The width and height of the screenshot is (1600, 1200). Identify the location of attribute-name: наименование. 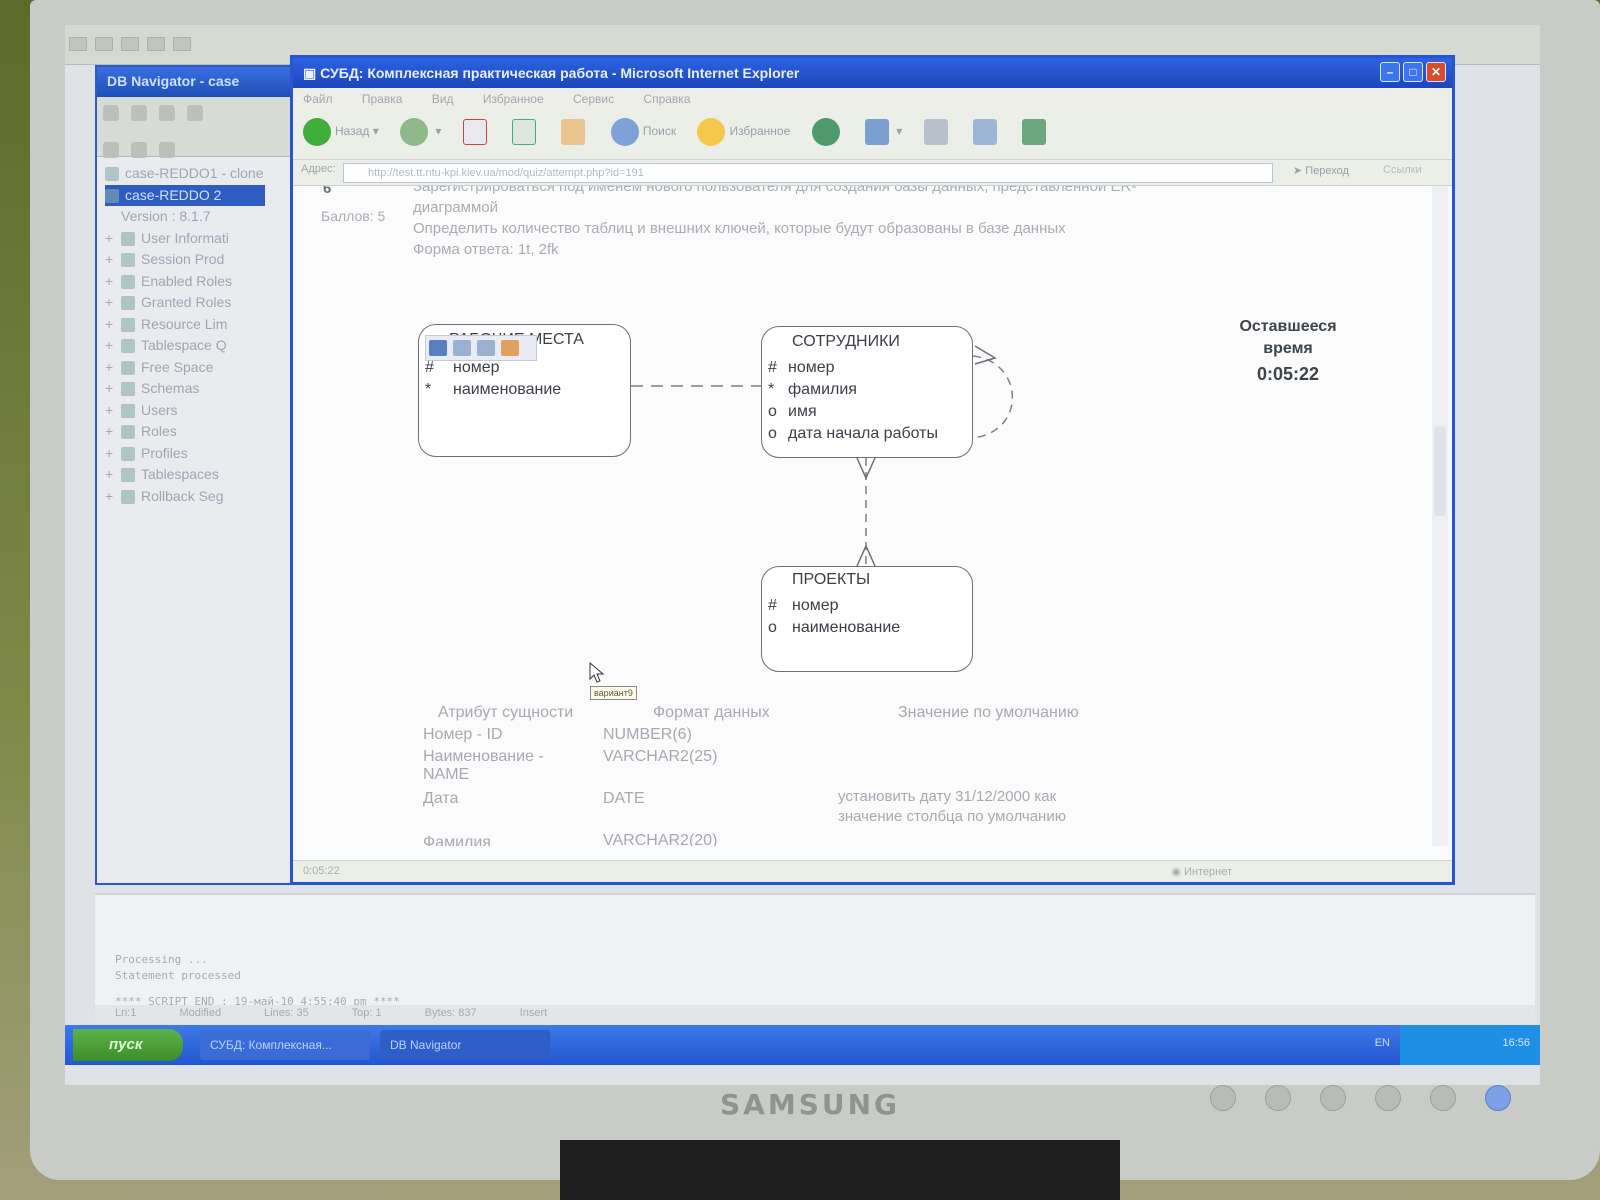
(846, 627).